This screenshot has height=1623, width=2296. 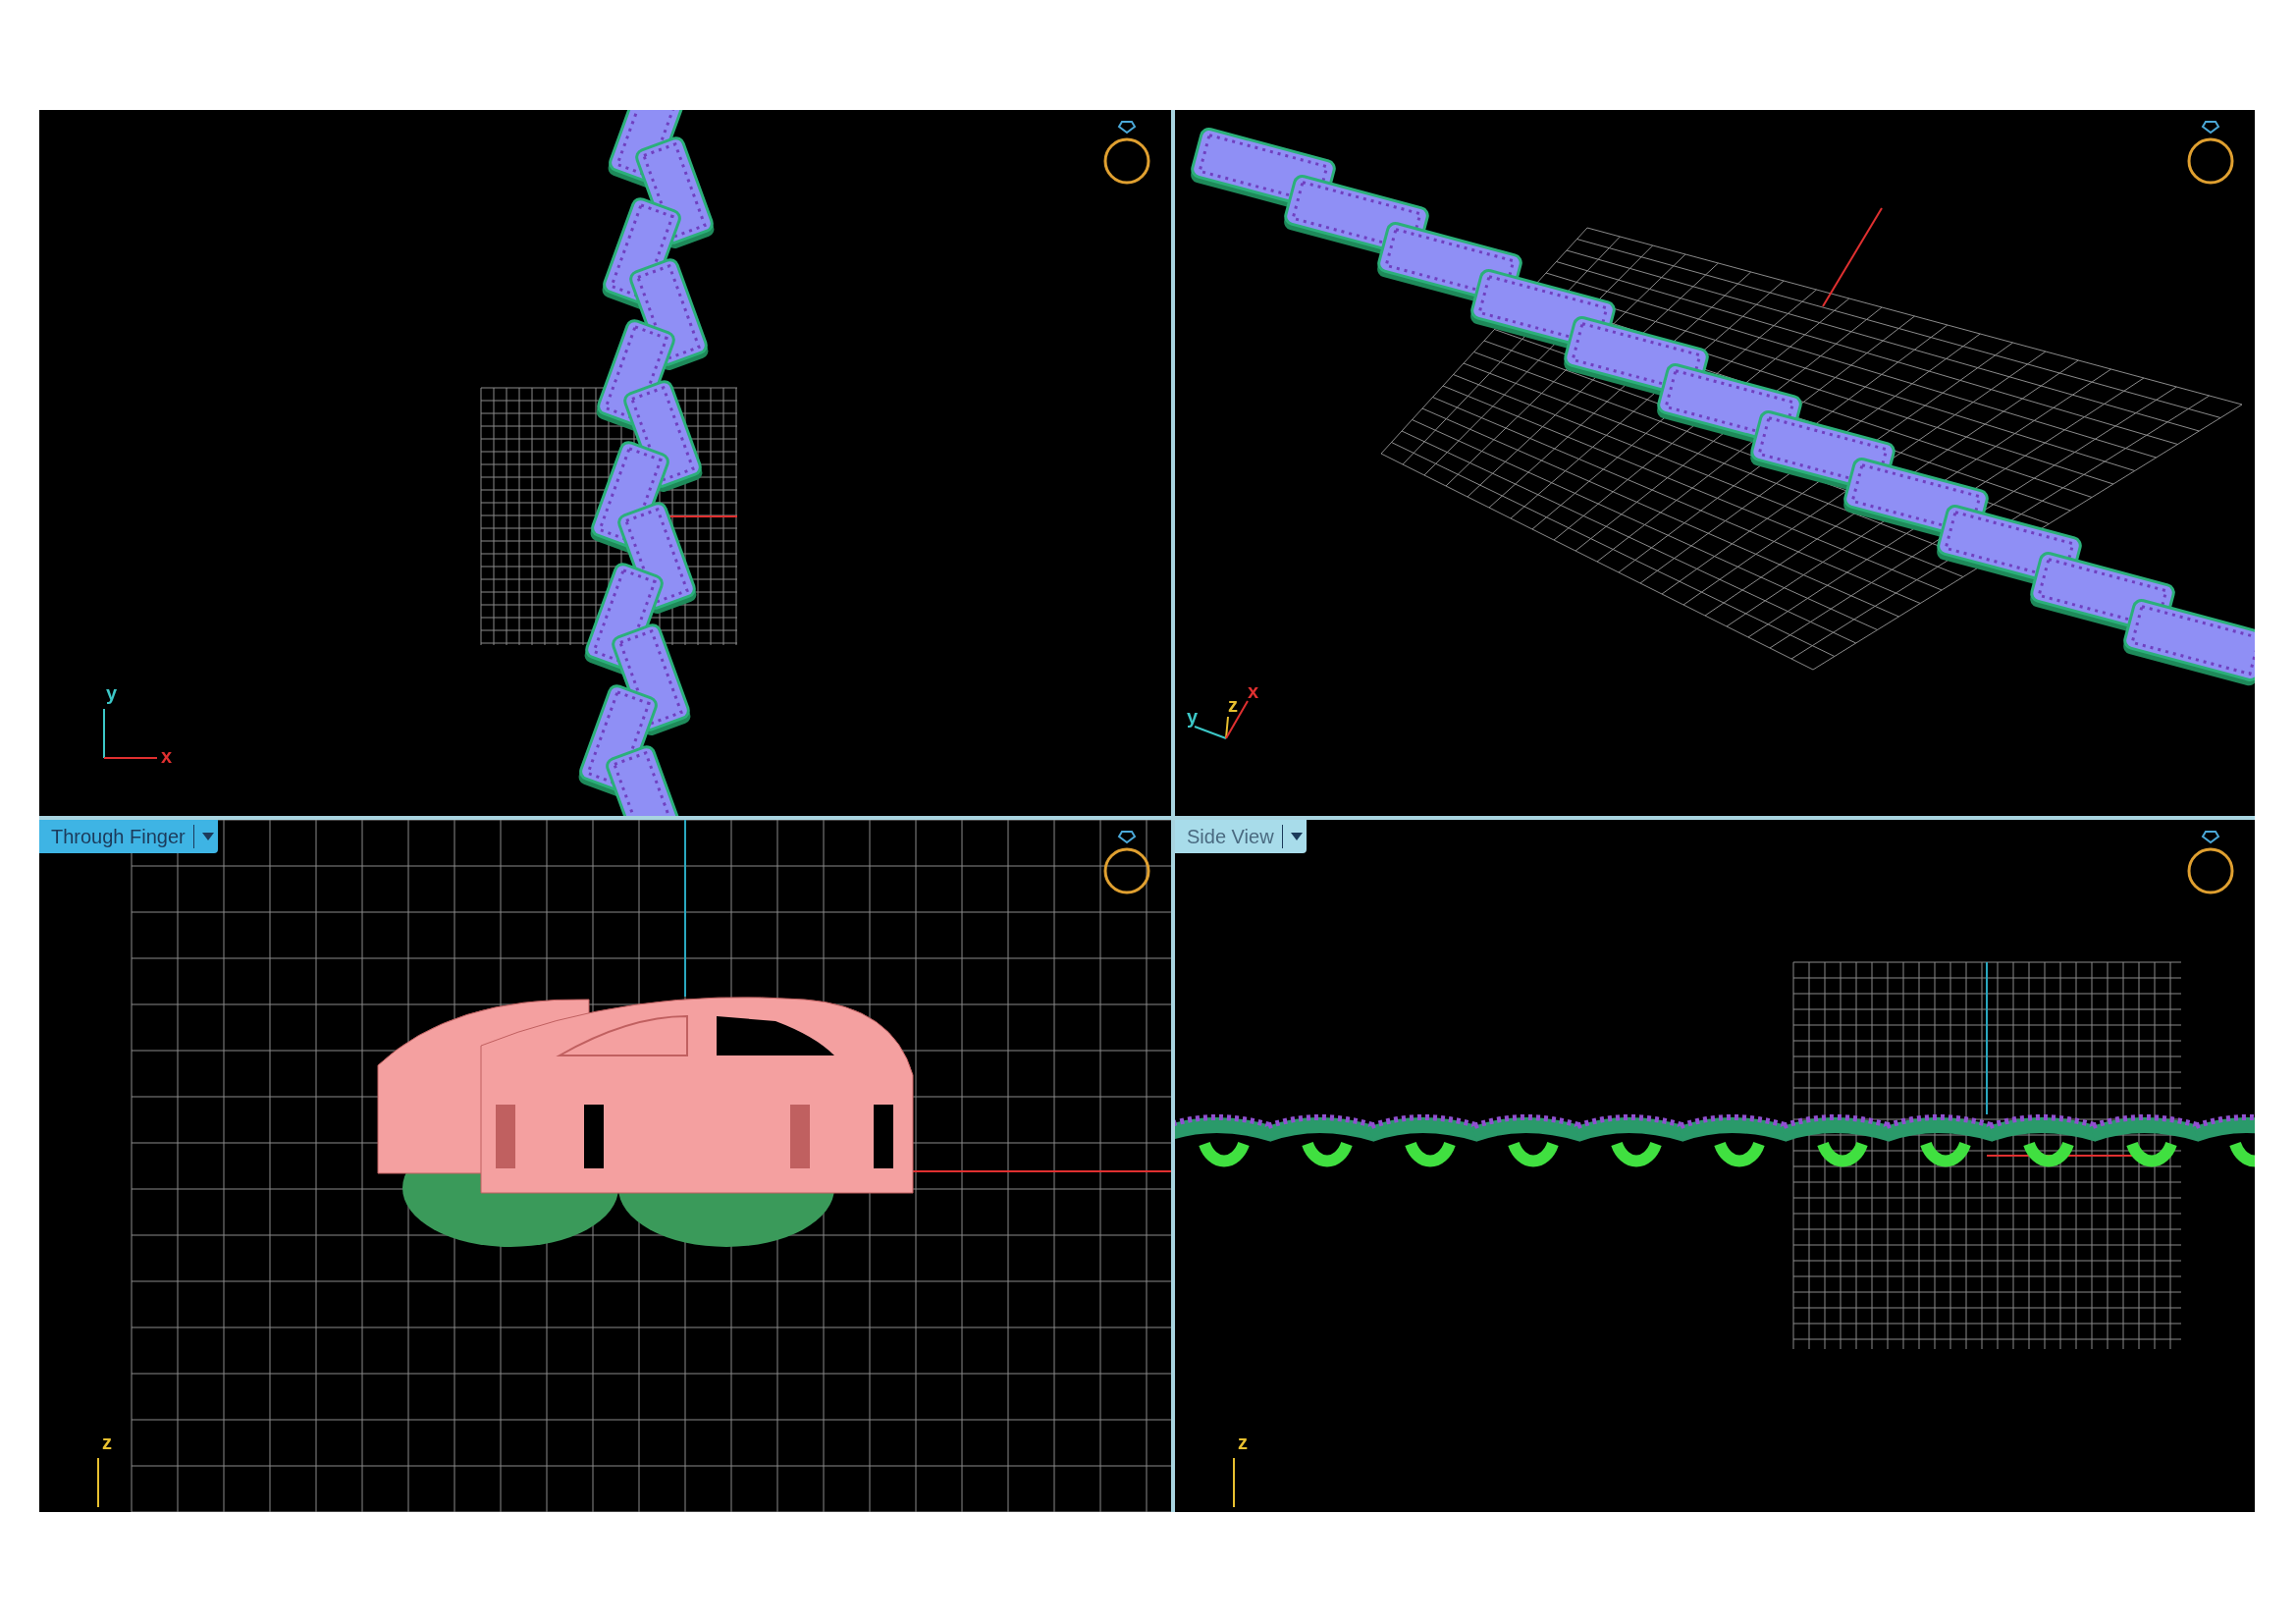 I want to click on axis-tripod-drawing, so click(x=130, y=734).